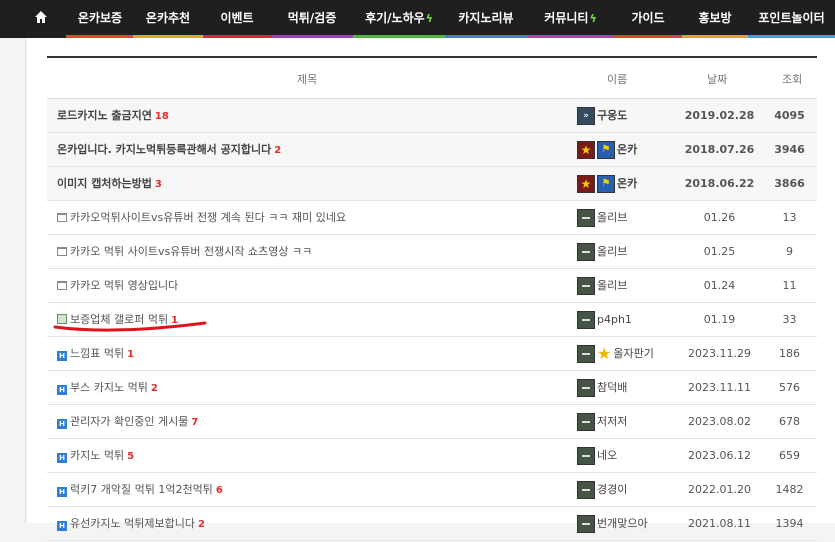  I want to click on author-cell: 참덕배, so click(602, 388).